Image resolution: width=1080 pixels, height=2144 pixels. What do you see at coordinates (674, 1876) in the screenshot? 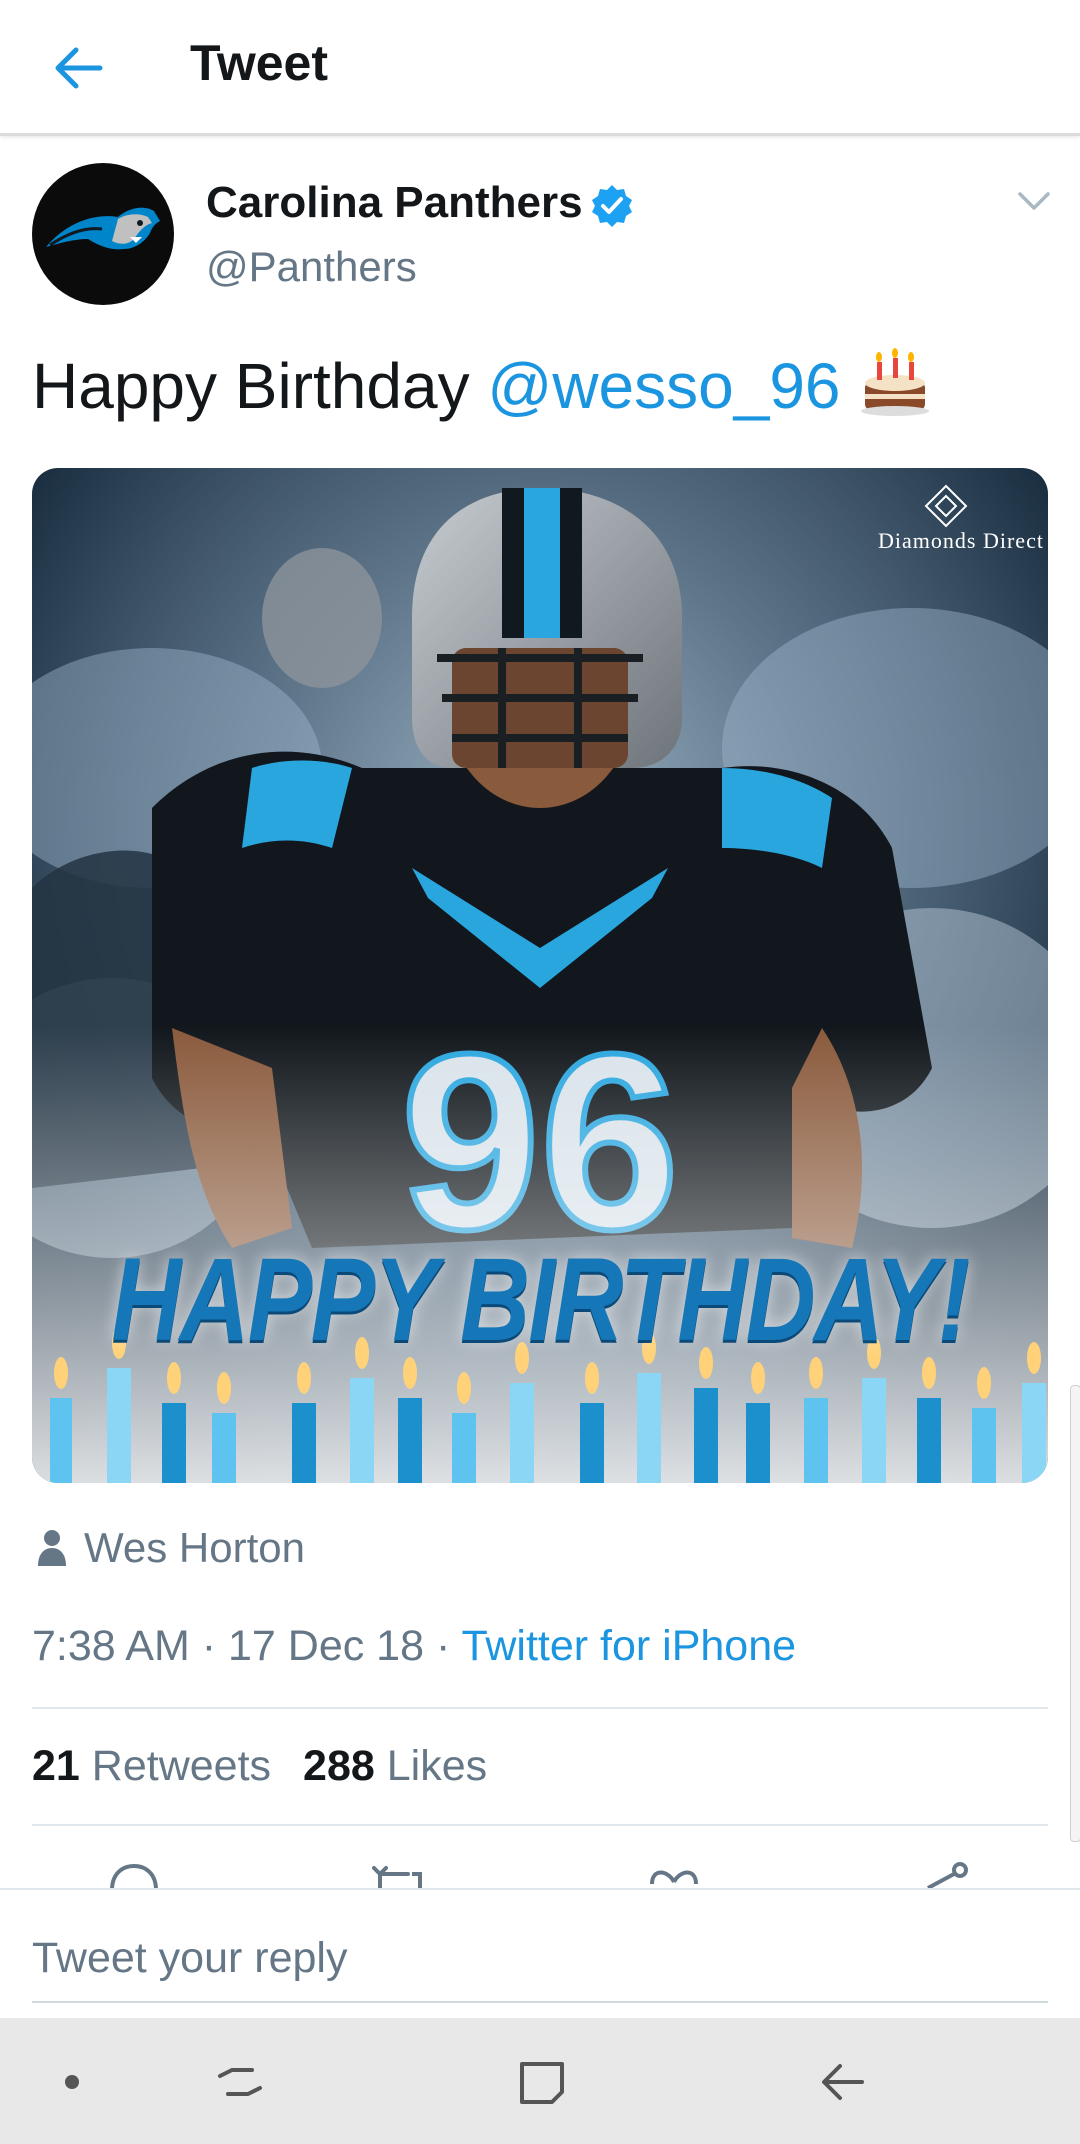
I see `heart-icon` at bounding box center [674, 1876].